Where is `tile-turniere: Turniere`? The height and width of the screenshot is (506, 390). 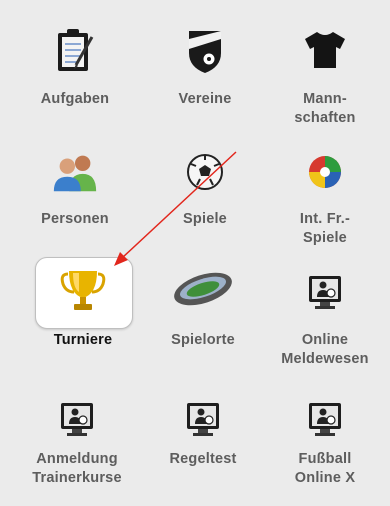 tile-turniere: Turniere is located at coordinates (83, 316).